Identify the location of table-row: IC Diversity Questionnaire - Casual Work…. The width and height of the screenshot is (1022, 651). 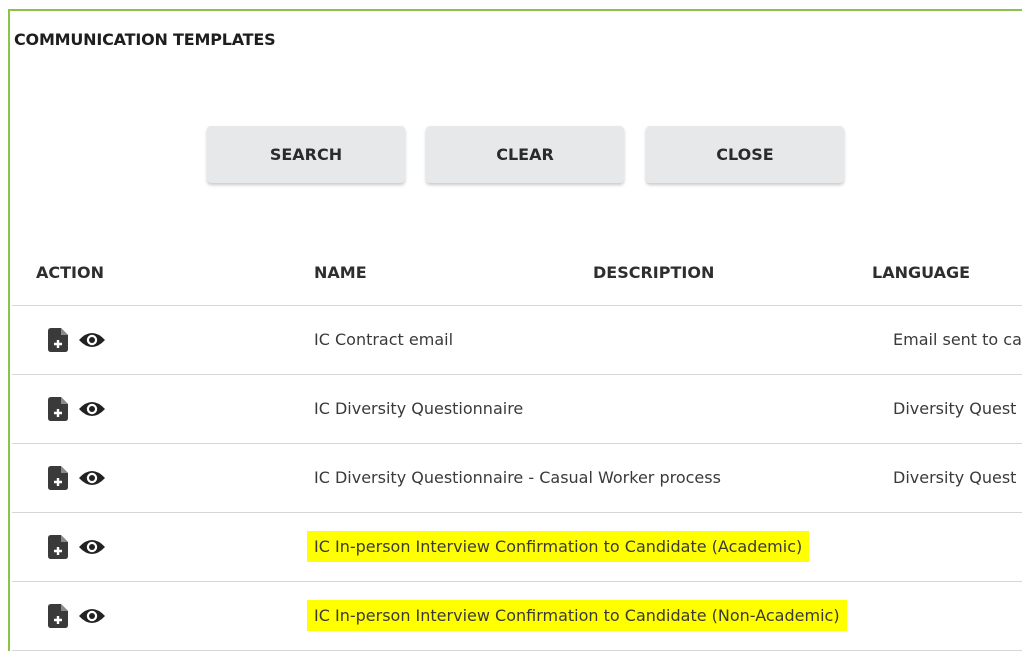
(517, 478).